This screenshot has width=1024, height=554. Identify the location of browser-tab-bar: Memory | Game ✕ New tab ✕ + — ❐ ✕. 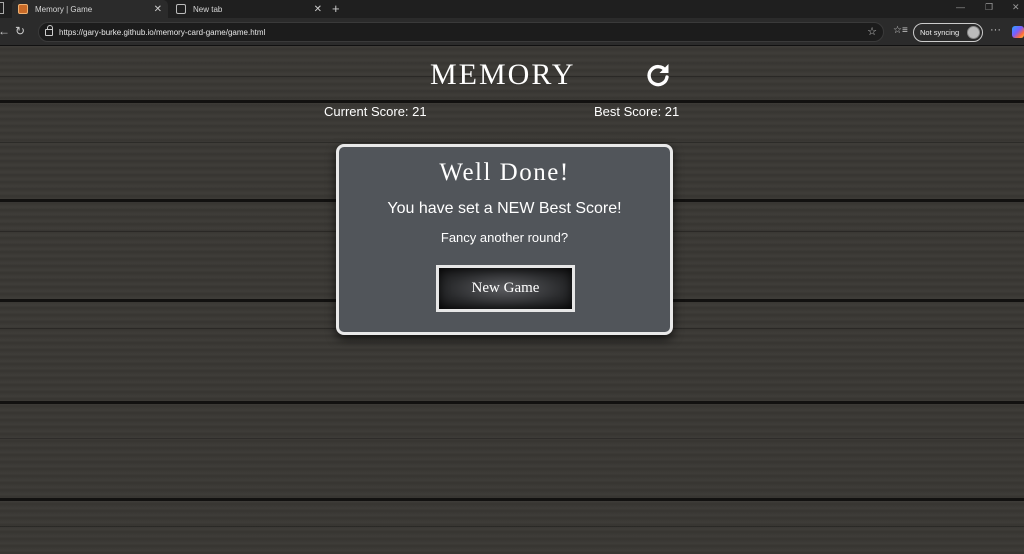
(512, 9).